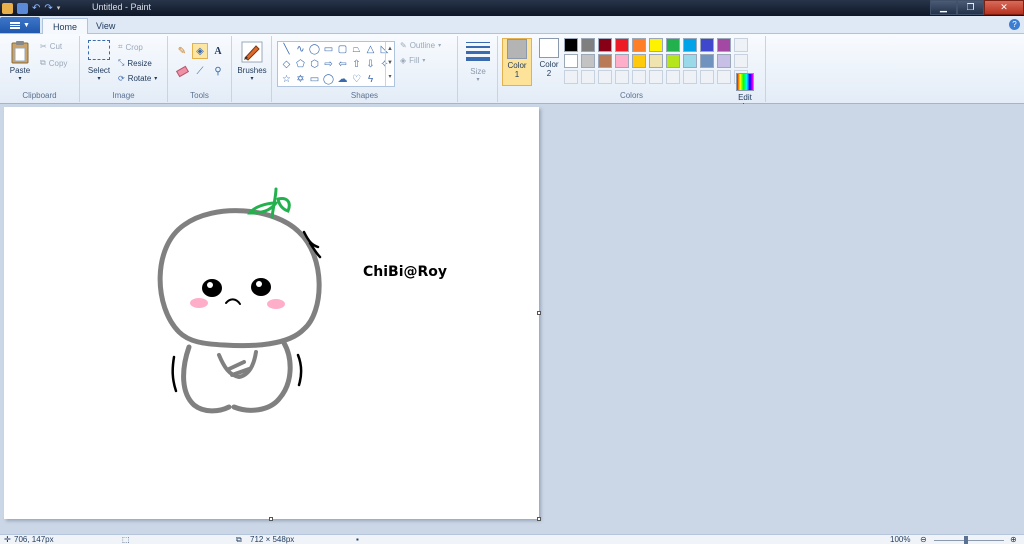 The height and width of the screenshot is (544, 1024). What do you see at coordinates (357, 539) in the screenshot?
I see `file-size-icon: ▪` at bounding box center [357, 539].